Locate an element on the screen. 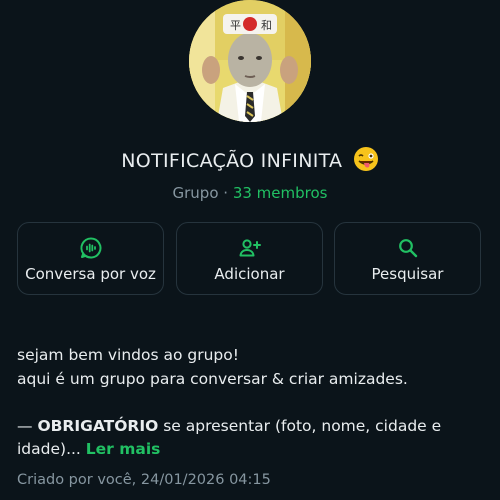 This screenshot has width=500, height=500. created-info: Criado por você, 24/01/2026 04:15 is located at coordinates (144, 480).